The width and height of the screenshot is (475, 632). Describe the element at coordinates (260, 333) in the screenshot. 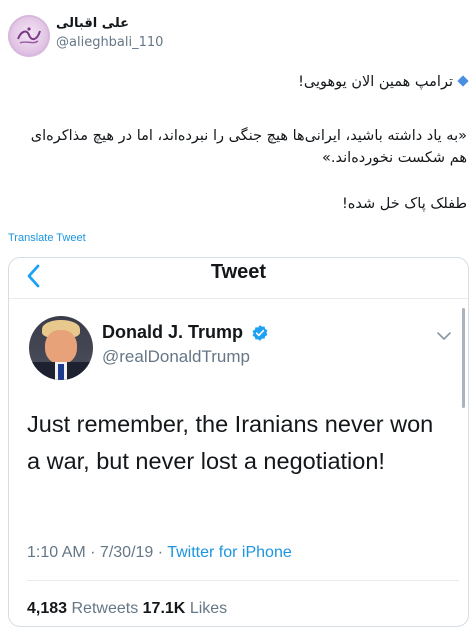

I see `verified-badge-icon` at that location.